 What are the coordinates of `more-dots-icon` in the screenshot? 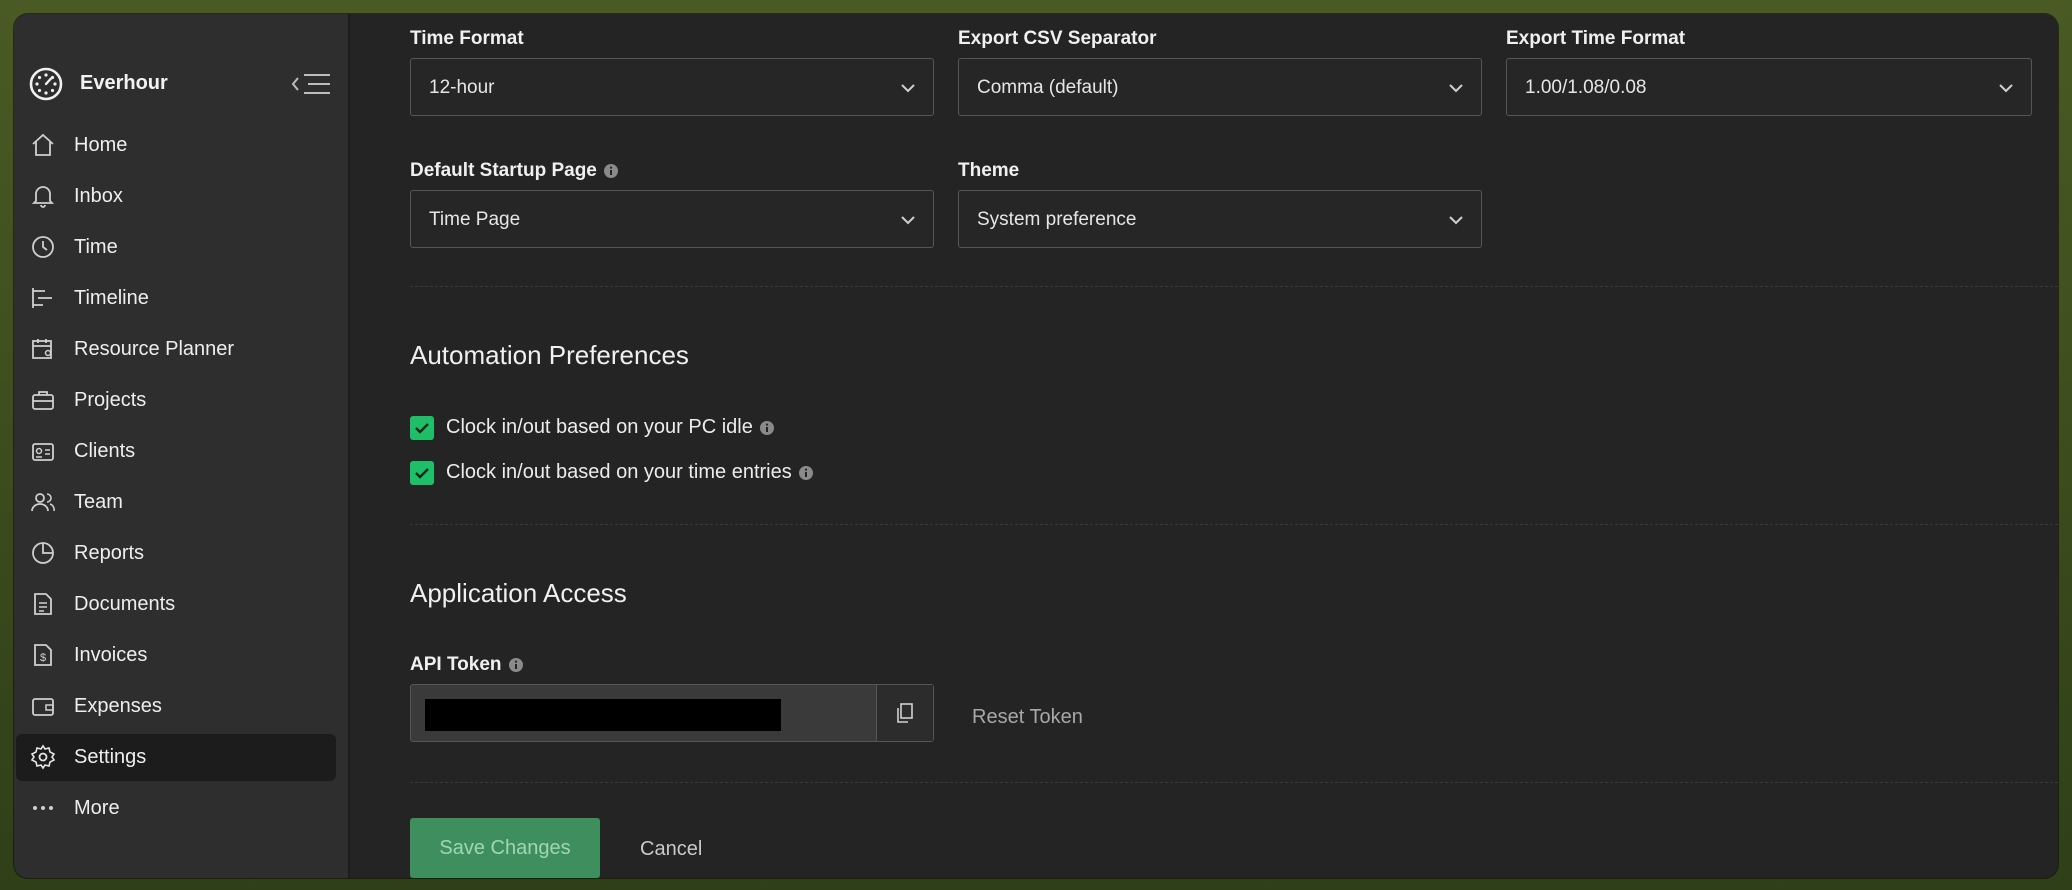 It's located at (43, 808).